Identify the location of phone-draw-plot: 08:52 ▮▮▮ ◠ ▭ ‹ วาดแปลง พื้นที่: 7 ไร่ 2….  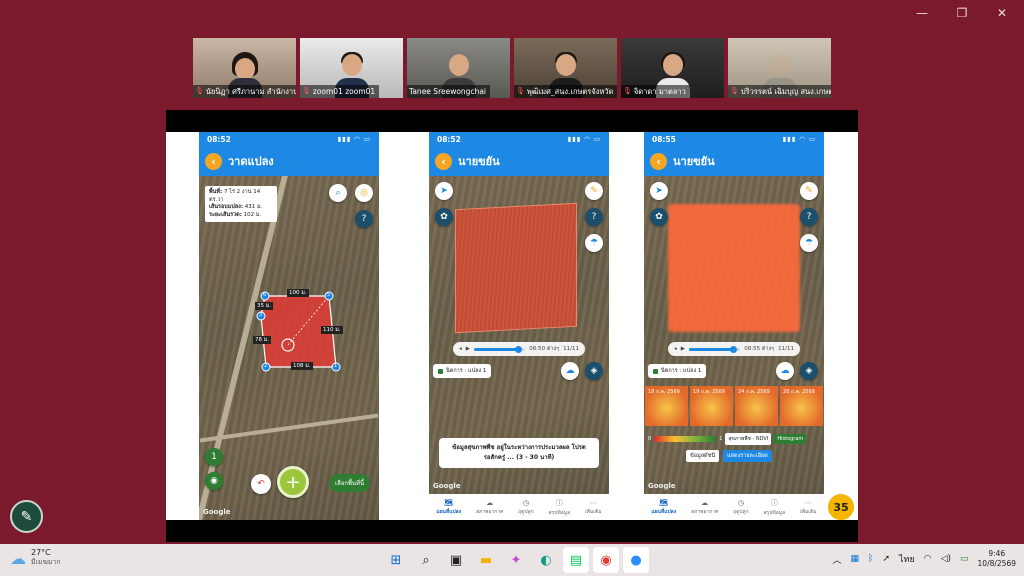
(289, 326).